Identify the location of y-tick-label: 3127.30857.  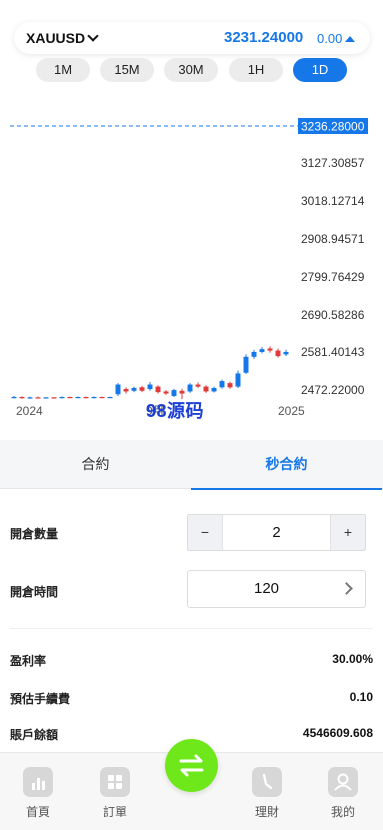
(333, 163).